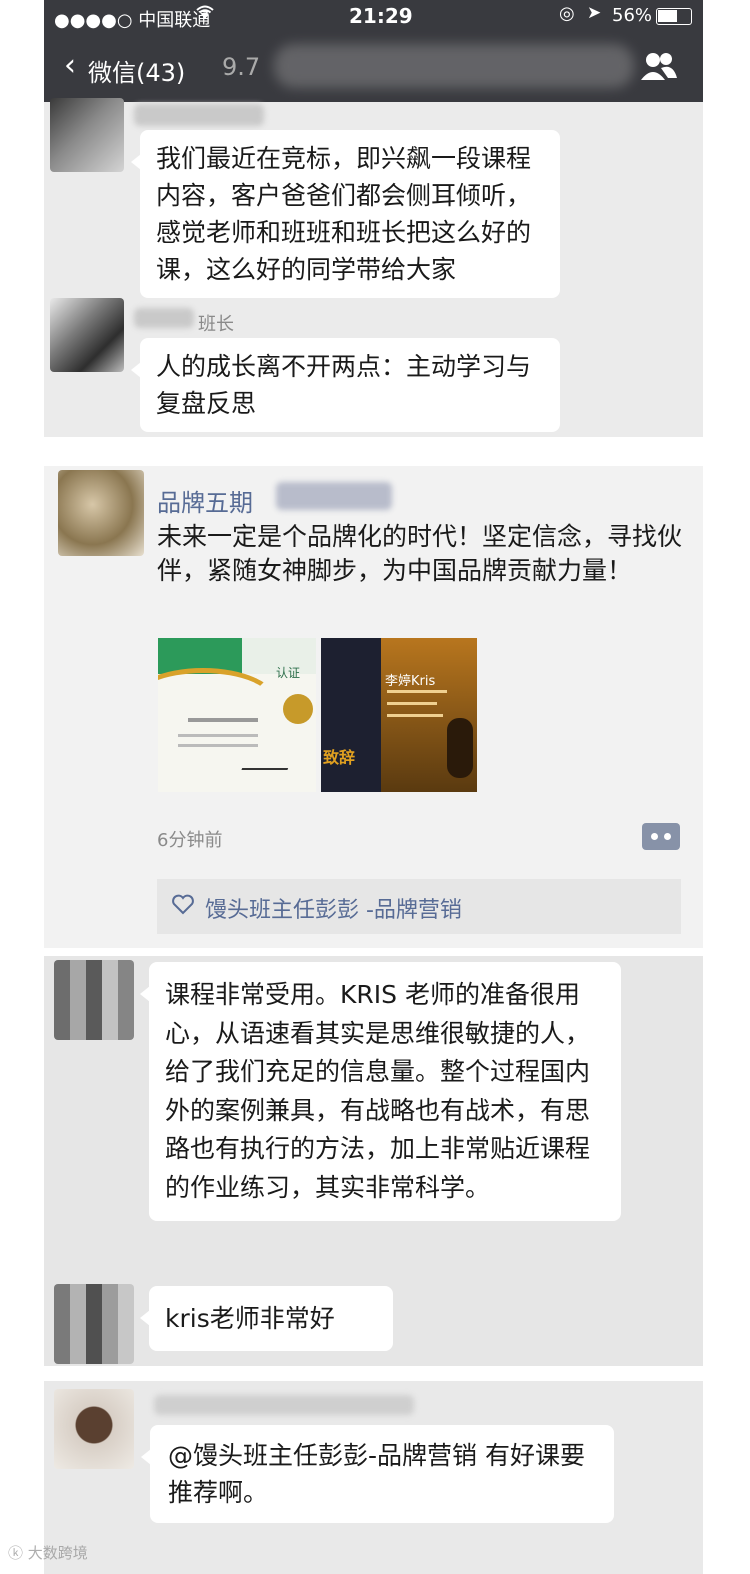 The height and width of the screenshot is (1574, 750). I want to click on clock: 21:29, so click(381, 16).